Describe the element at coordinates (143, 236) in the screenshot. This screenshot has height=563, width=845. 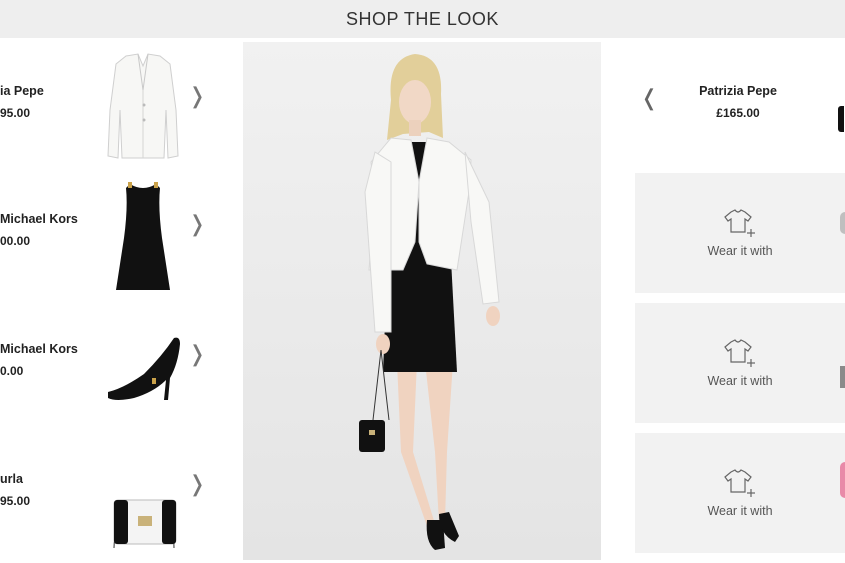
I see `top-thumbnail` at that location.